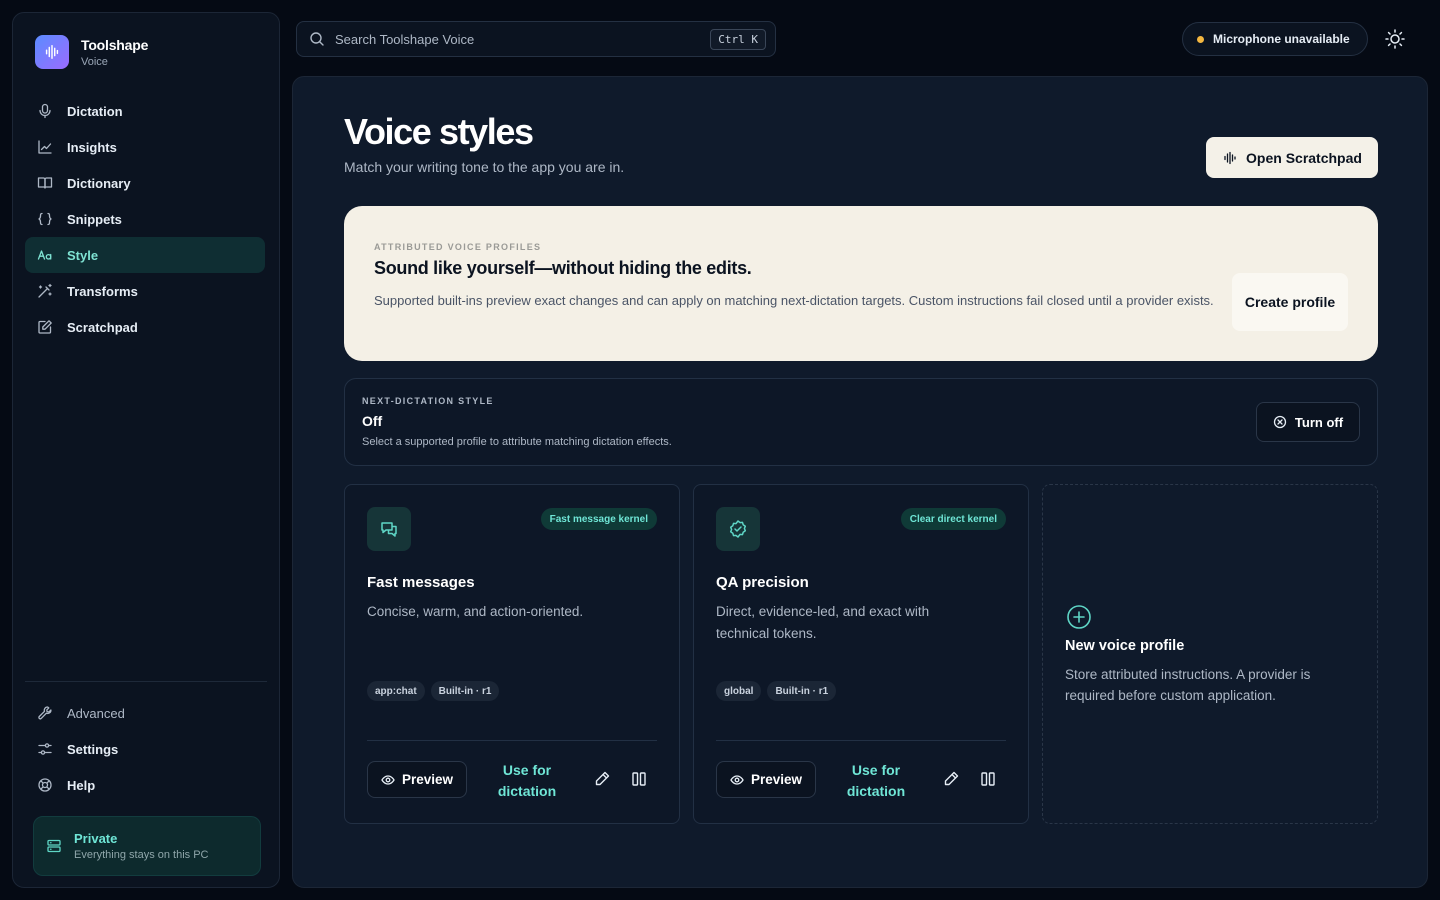 The height and width of the screenshot is (900, 1440). I want to click on plus-circle-icon, so click(1079, 617).